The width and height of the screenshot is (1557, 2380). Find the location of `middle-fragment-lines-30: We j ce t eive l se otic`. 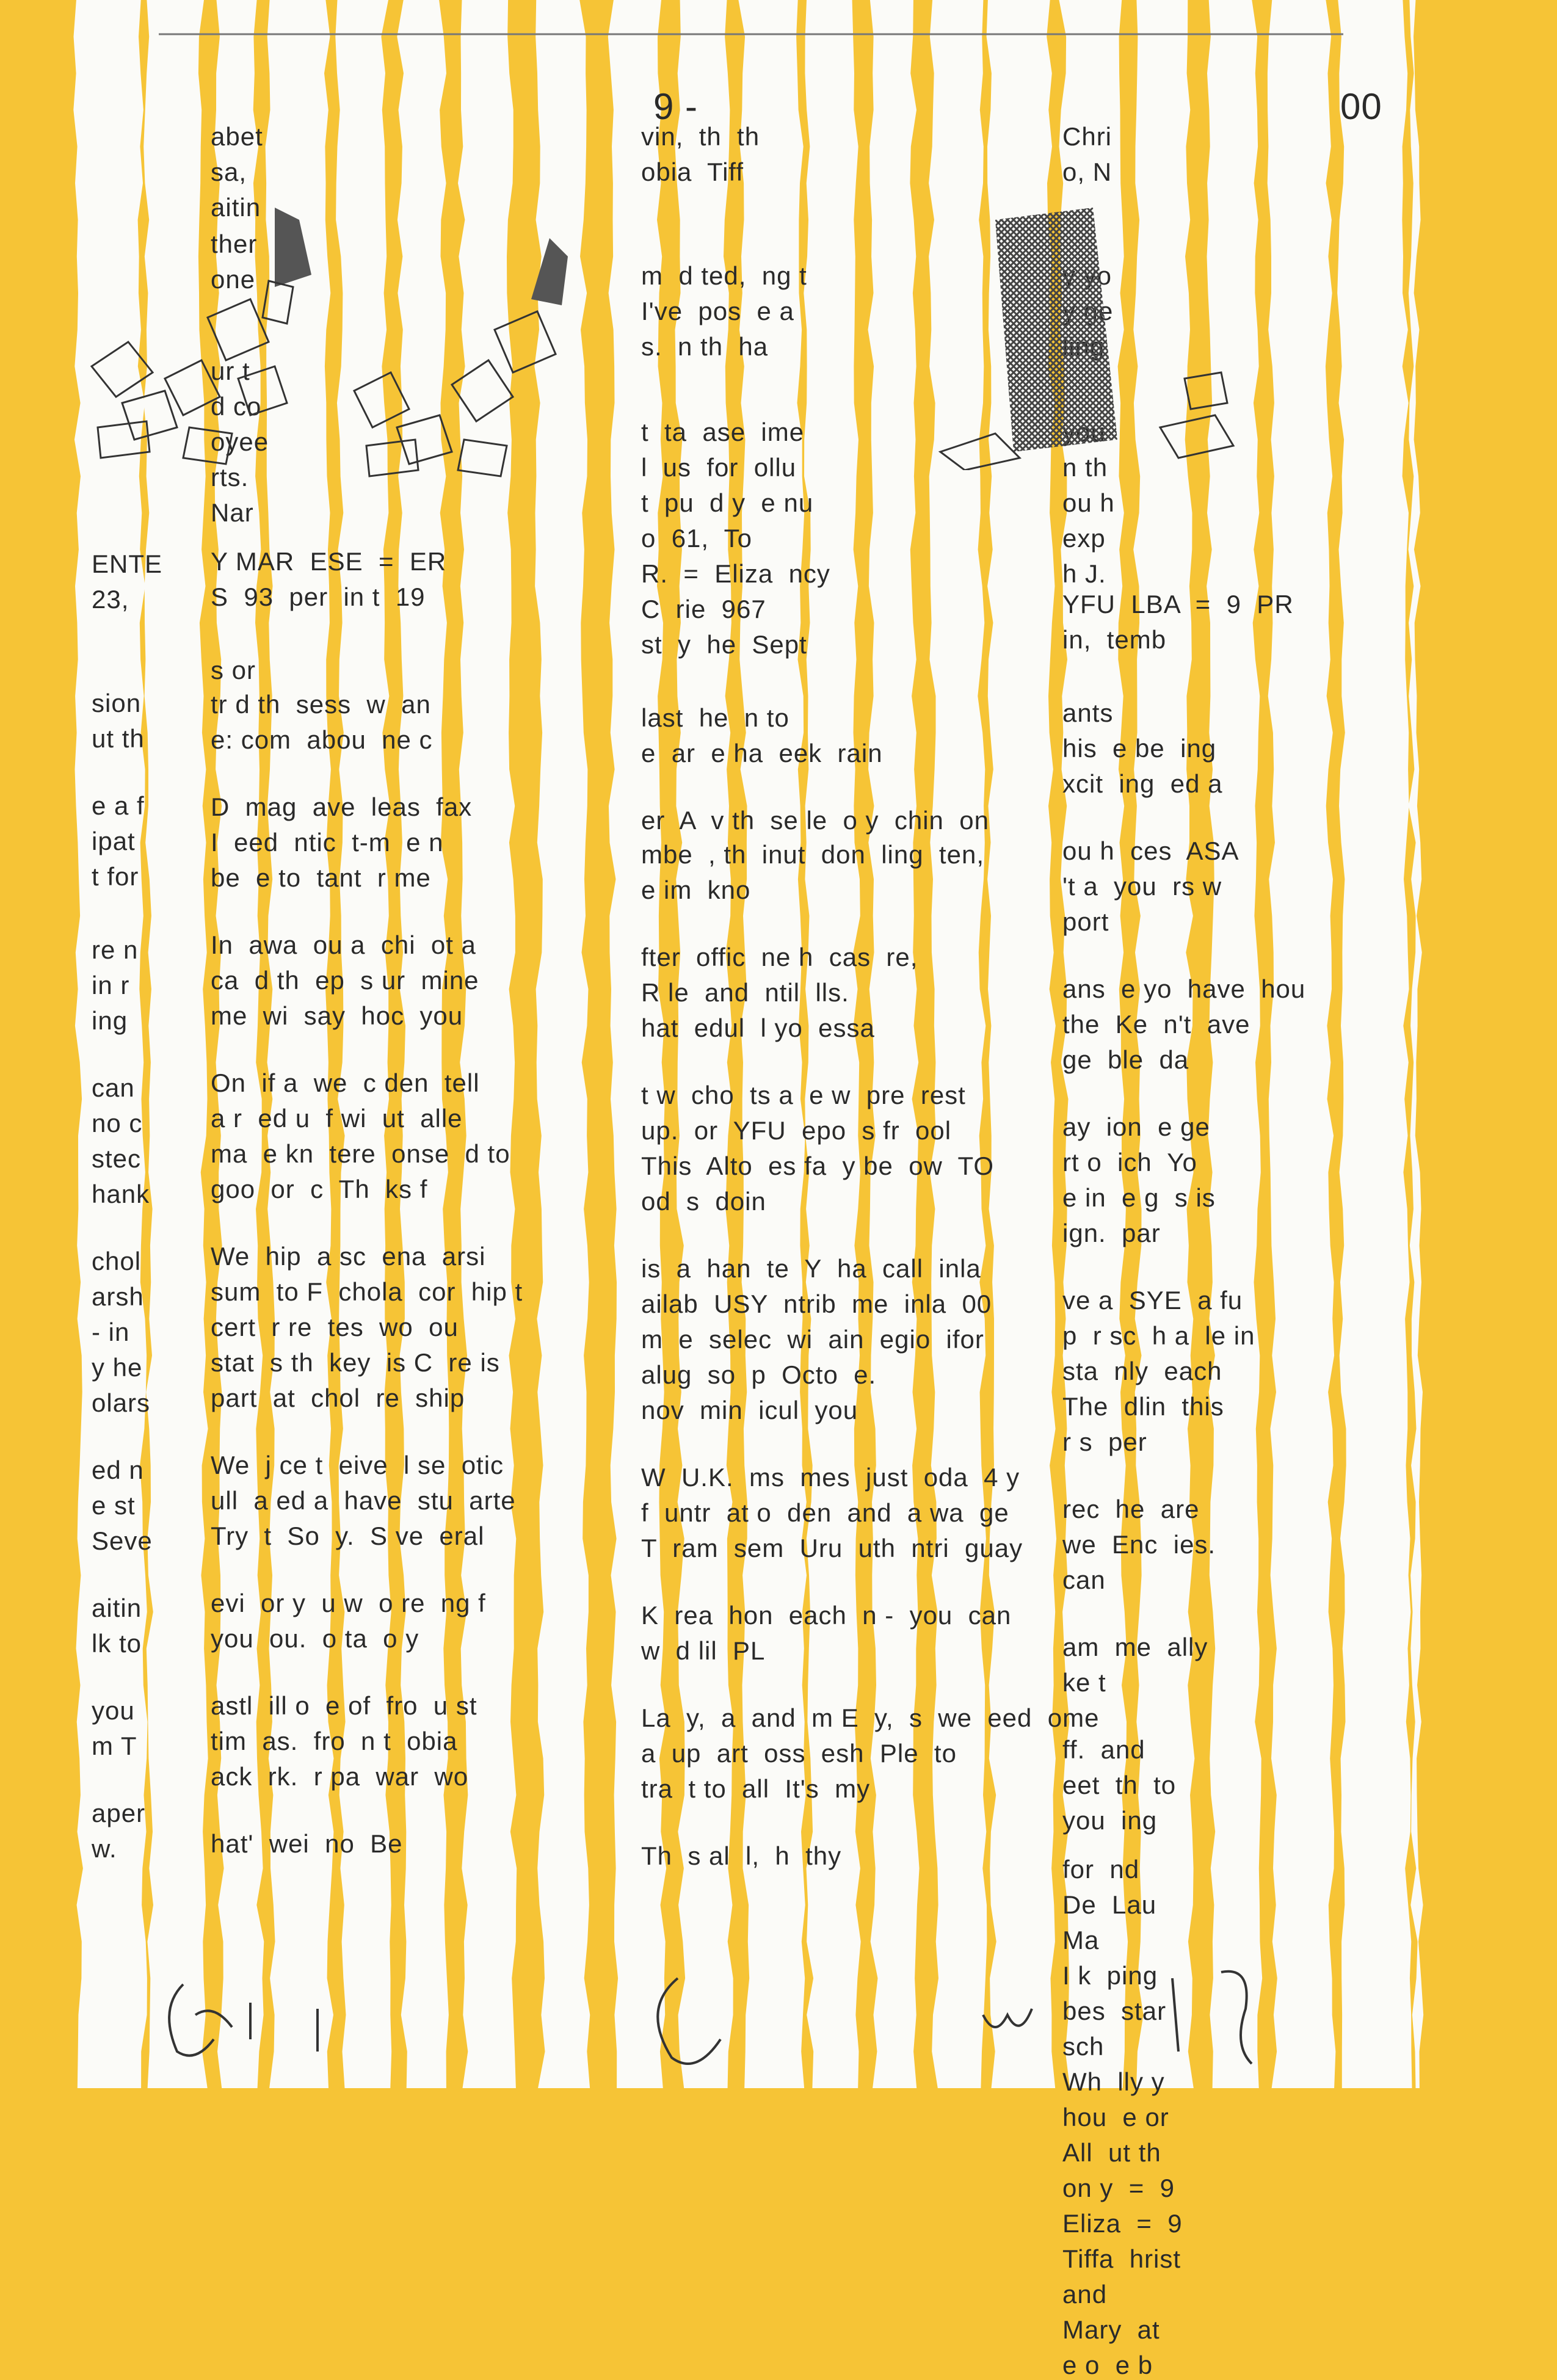

middle-fragment-lines-30: We j ce t eive l se otic is located at coordinates (357, 1465).